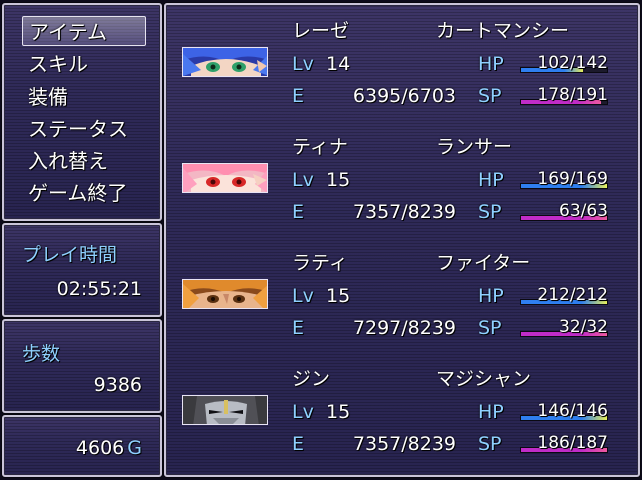 The width and height of the screenshot is (642, 480). Describe the element at coordinates (225, 178) in the screenshot. I see `pink-haired-girl-portrait-icon` at that location.